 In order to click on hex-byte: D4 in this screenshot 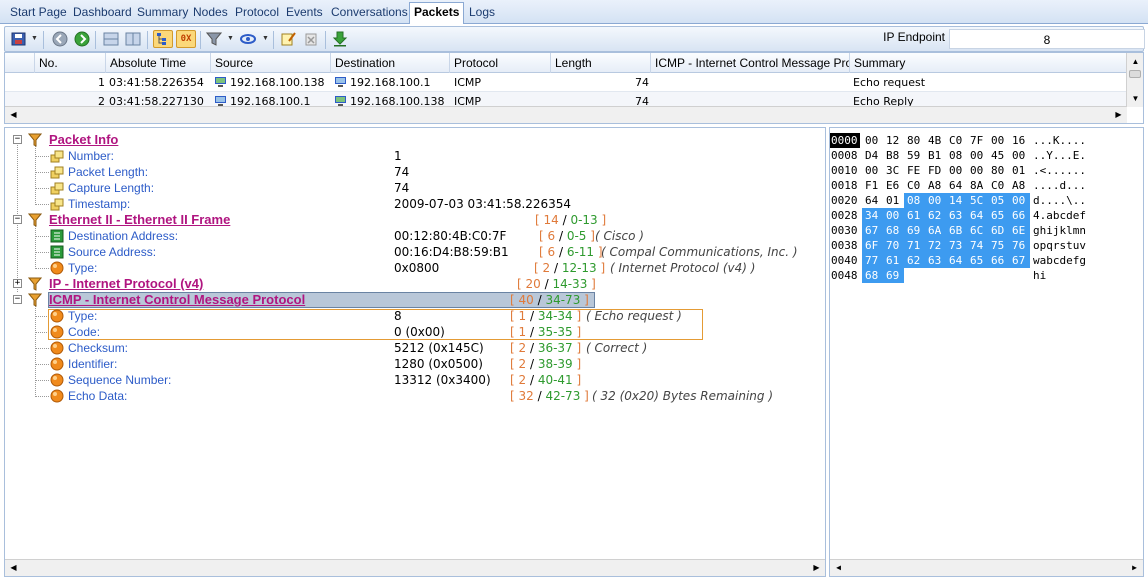, I will do `click(872, 155)`.